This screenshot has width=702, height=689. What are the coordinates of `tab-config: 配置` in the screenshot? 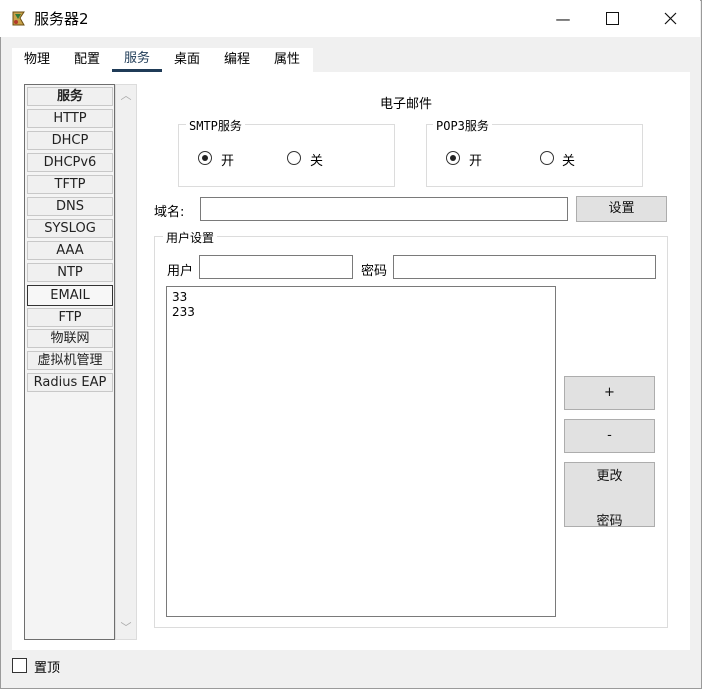 It's located at (87, 60).